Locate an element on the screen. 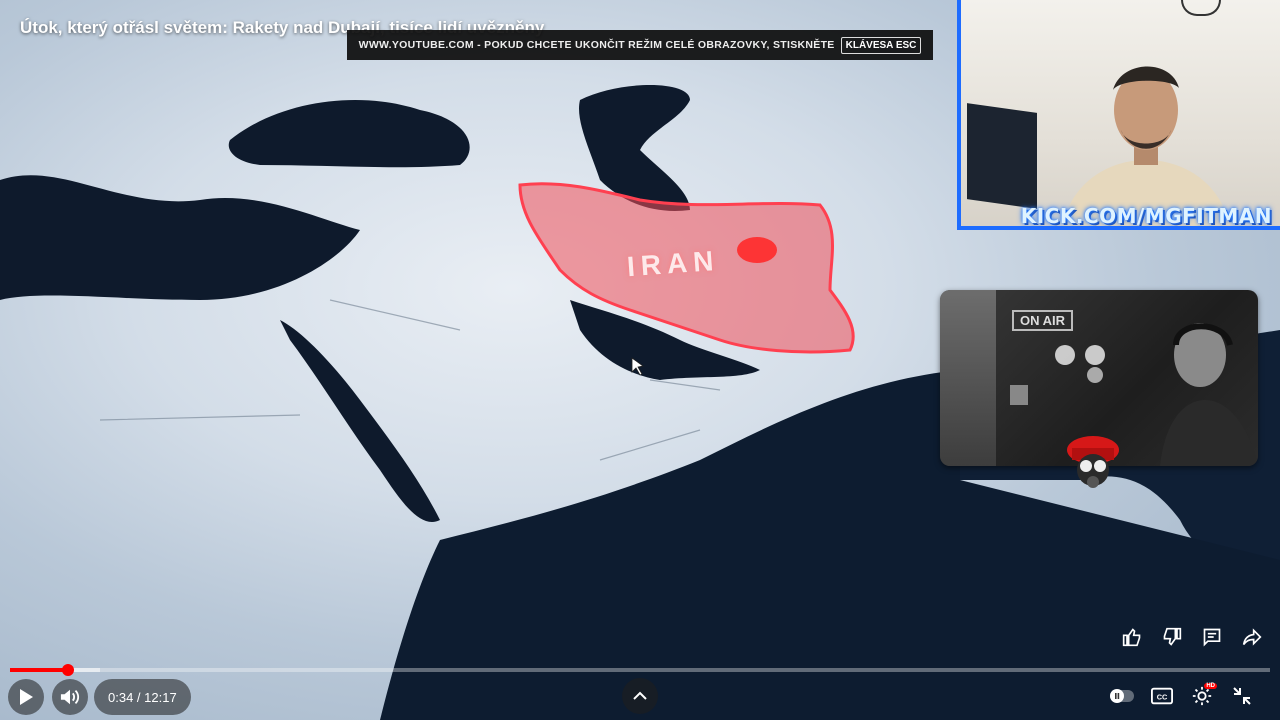 This screenshot has height=720, width=1280. time-readout: 0:34 / 12:17 is located at coordinates (142, 697).